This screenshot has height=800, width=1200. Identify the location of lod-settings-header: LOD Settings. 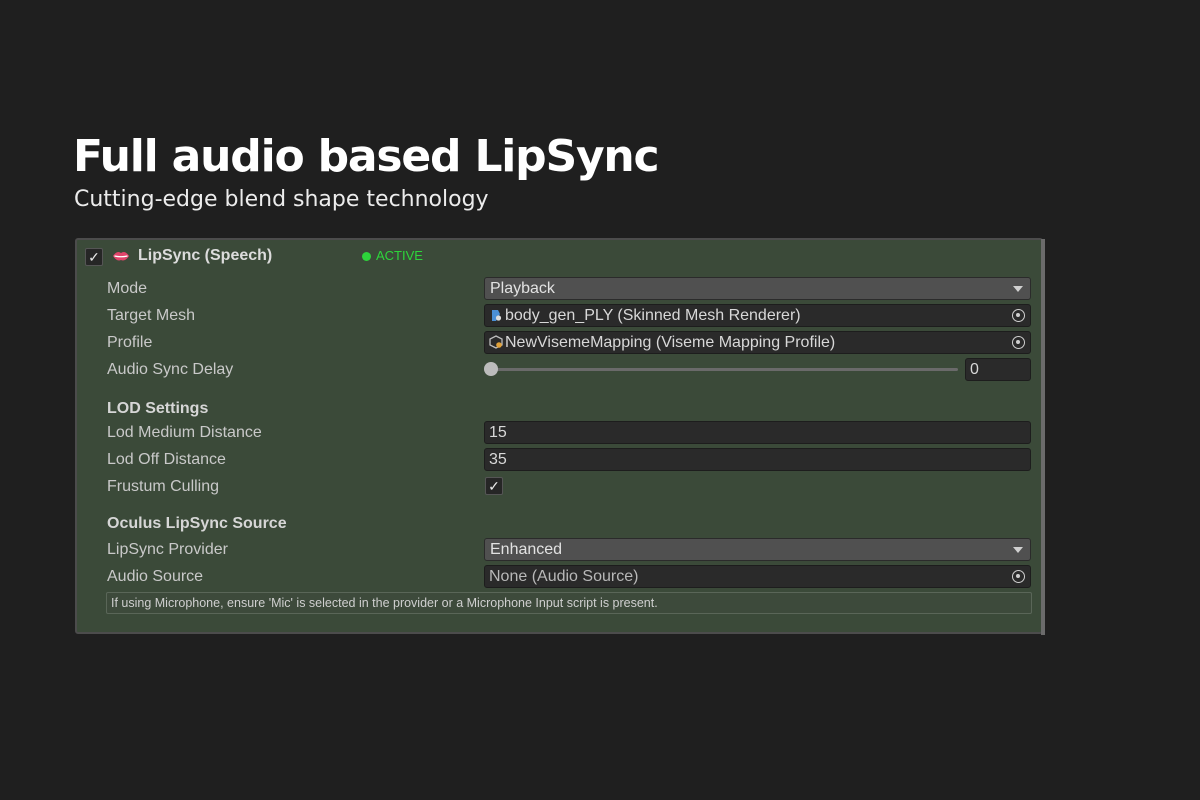
(158, 408).